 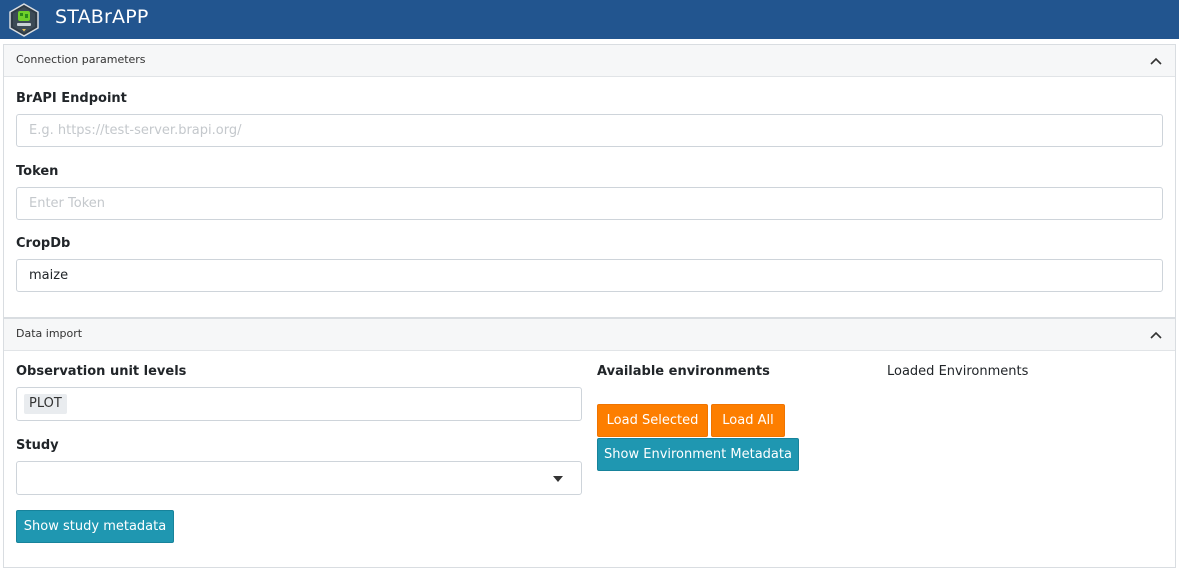 What do you see at coordinates (45, 404) in the screenshot?
I see `selected-level-tag: PLOT` at bounding box center [45, 404].